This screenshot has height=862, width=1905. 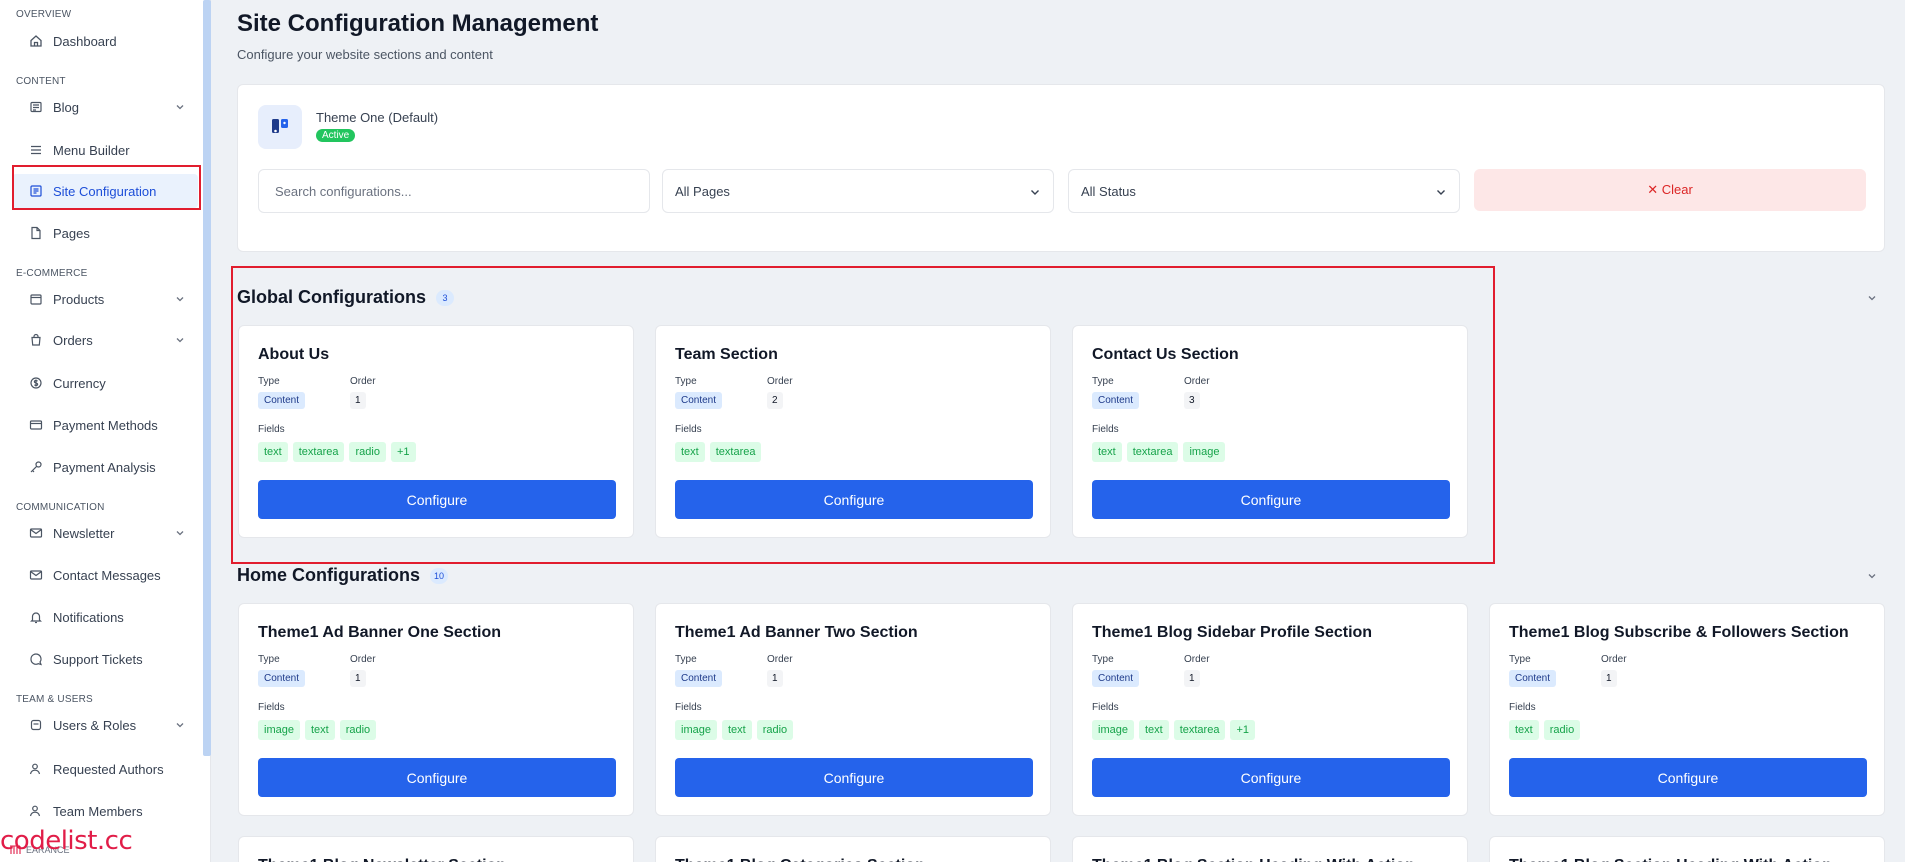 I want to click on config-card: Theme1 Blog Newsletter Section, so click(x=436, y=849).